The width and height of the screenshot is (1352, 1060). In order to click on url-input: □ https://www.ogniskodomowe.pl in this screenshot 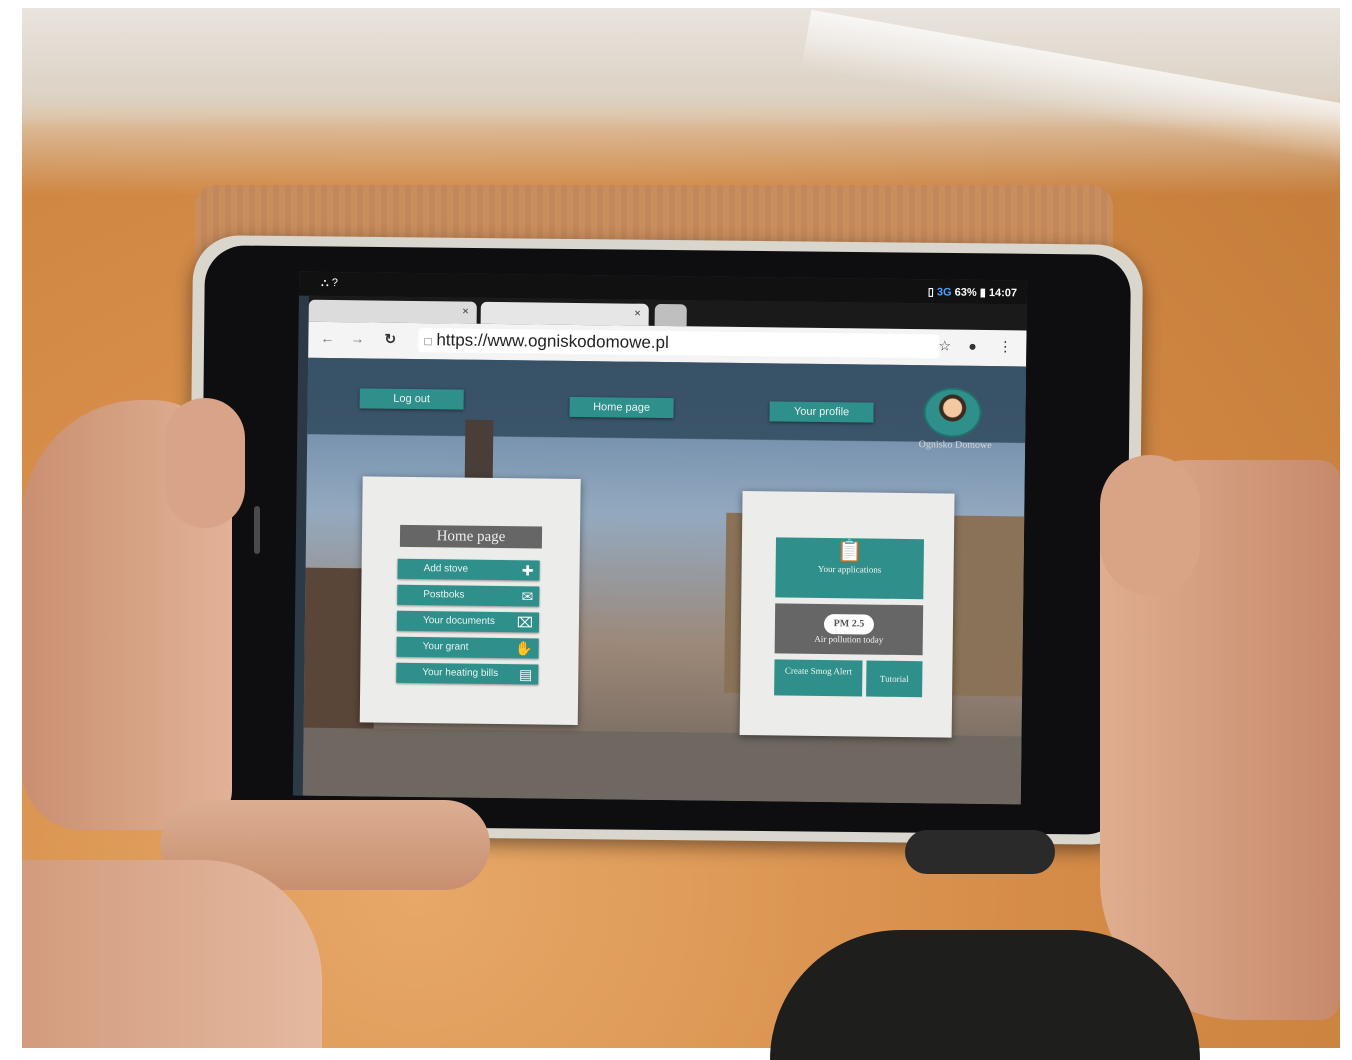, I will do `click(679, 343)`.